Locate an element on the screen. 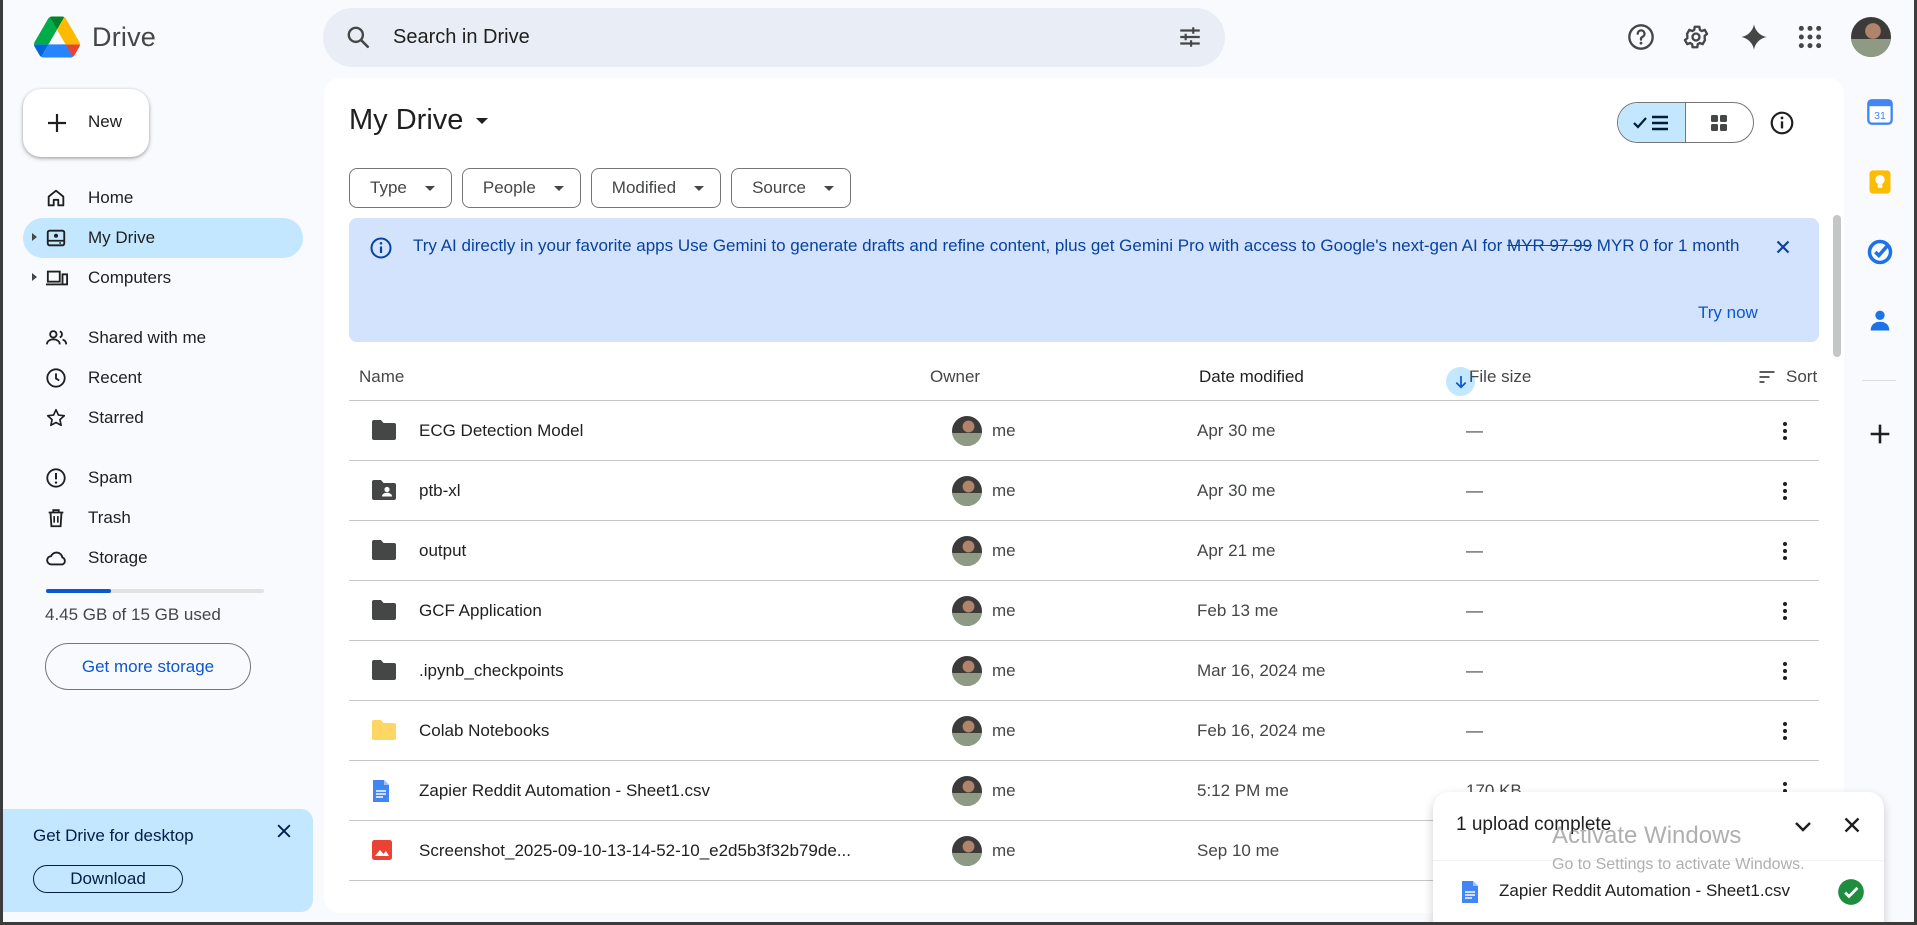  home-icon is located at coordinates (56, 198).